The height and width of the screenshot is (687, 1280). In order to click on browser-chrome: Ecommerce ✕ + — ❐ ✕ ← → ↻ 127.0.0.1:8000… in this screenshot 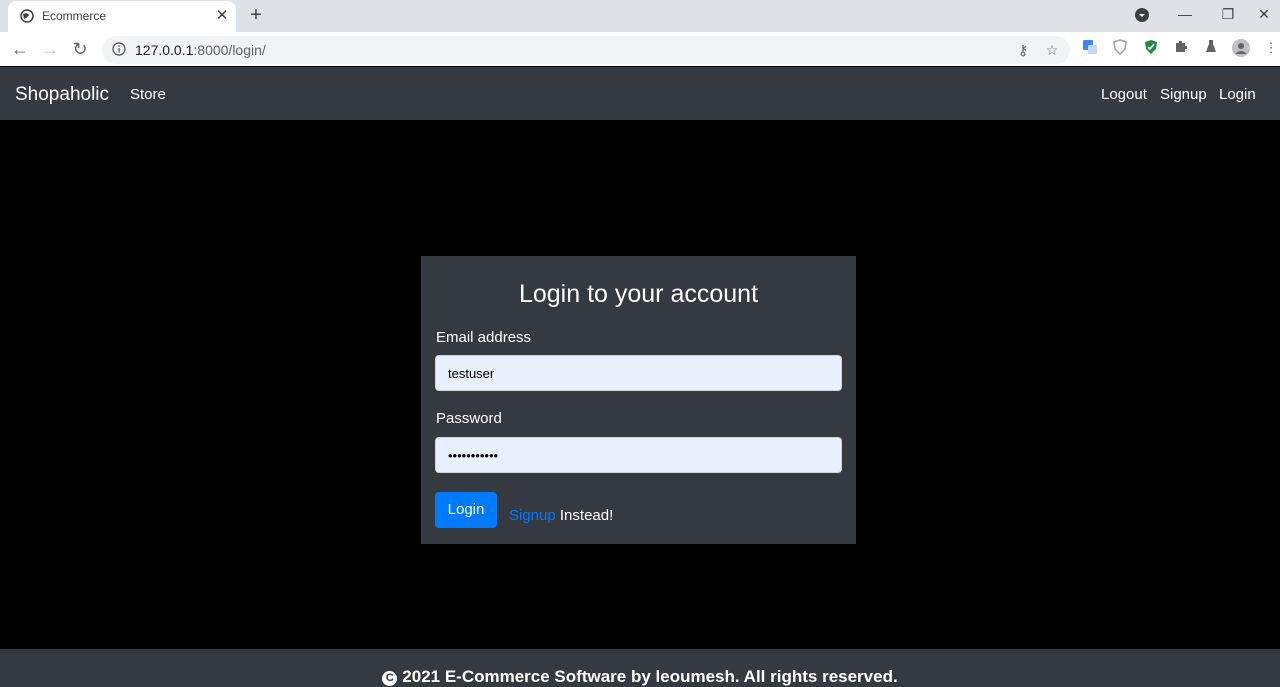, I will do `click(640, 33)`.